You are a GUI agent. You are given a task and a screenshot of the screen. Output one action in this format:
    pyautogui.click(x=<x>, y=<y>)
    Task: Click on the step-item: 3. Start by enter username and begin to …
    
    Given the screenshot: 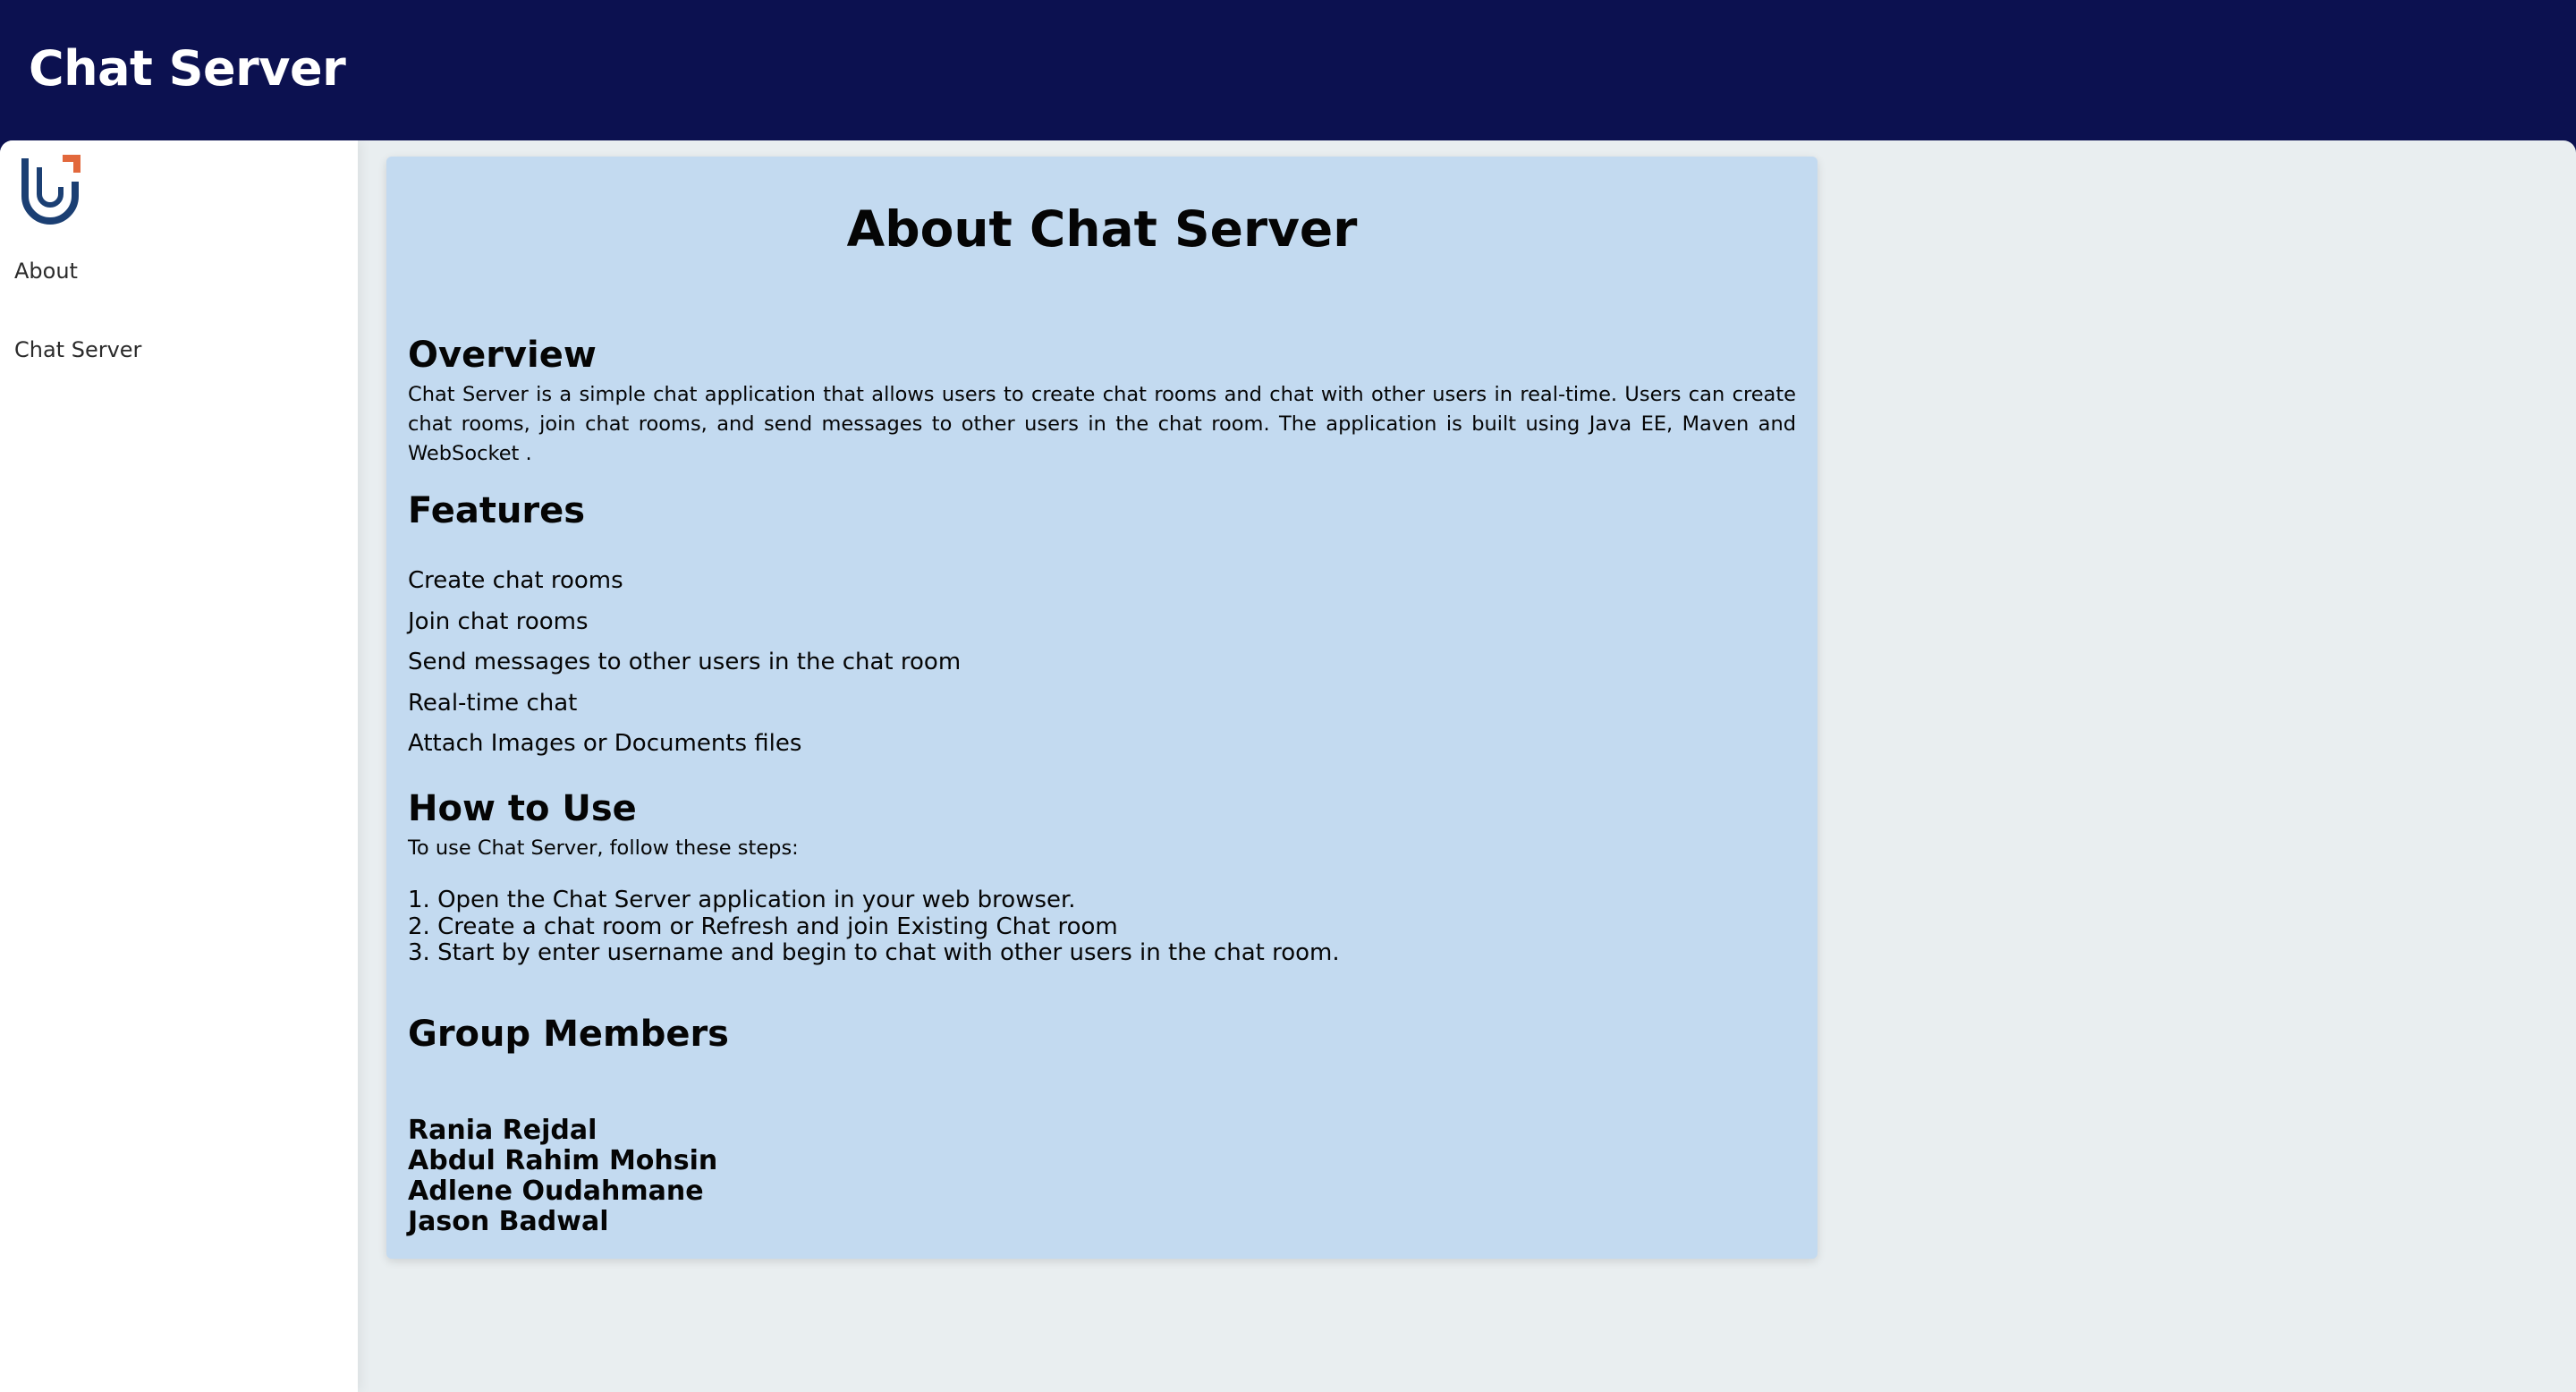 What is the action you would take?
    pyautogui.click(x=874, y=952)
    